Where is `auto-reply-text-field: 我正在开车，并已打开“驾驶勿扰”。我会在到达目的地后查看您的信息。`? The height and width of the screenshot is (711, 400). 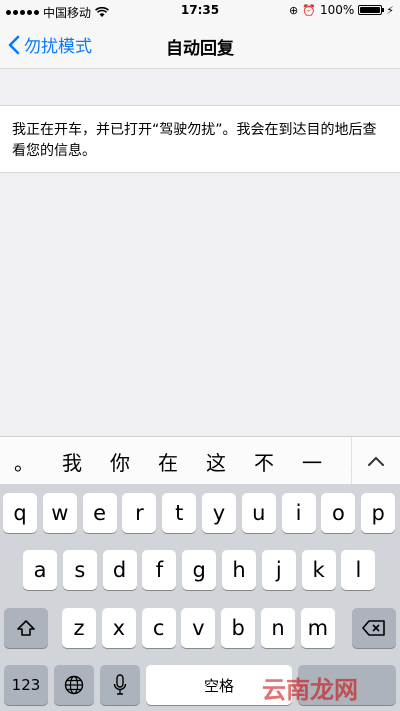
auto-reply-text-field: 我正在开车，并已打开“驾驶勿扰”。我会在到达目的地后查看您的信息。 is located at coordinates (200, 139).